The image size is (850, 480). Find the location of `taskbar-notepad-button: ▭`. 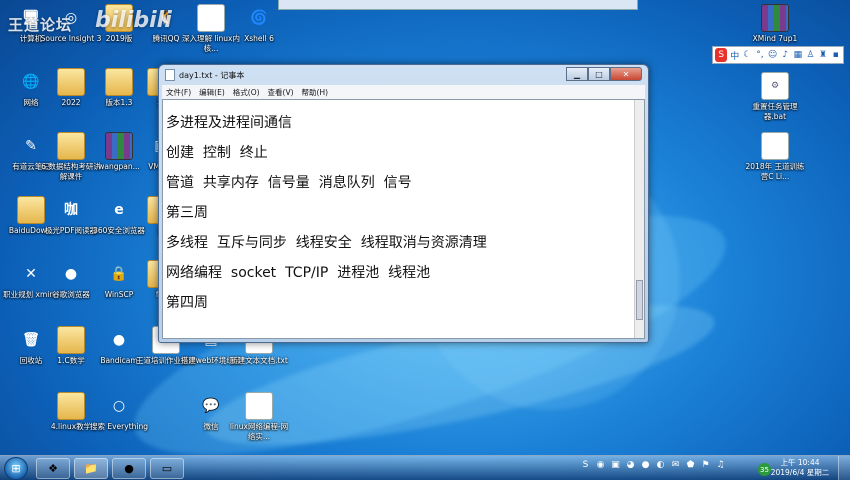

taskbar-notepad-button: ▭ is located at coordinates (167, 468).